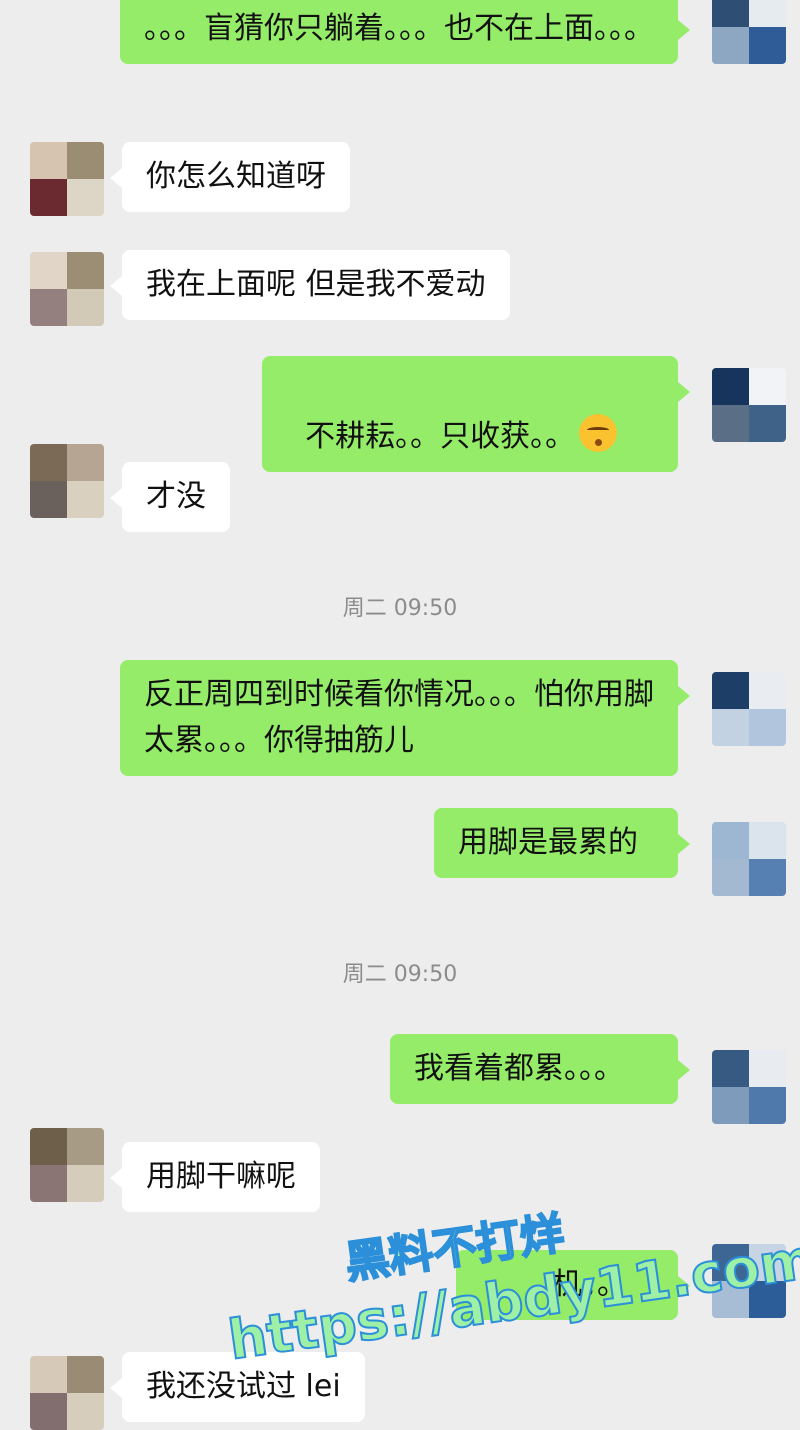 The image size is (800, 1430). I want to click on message-bubble-received: 才没, so click(170, 497).